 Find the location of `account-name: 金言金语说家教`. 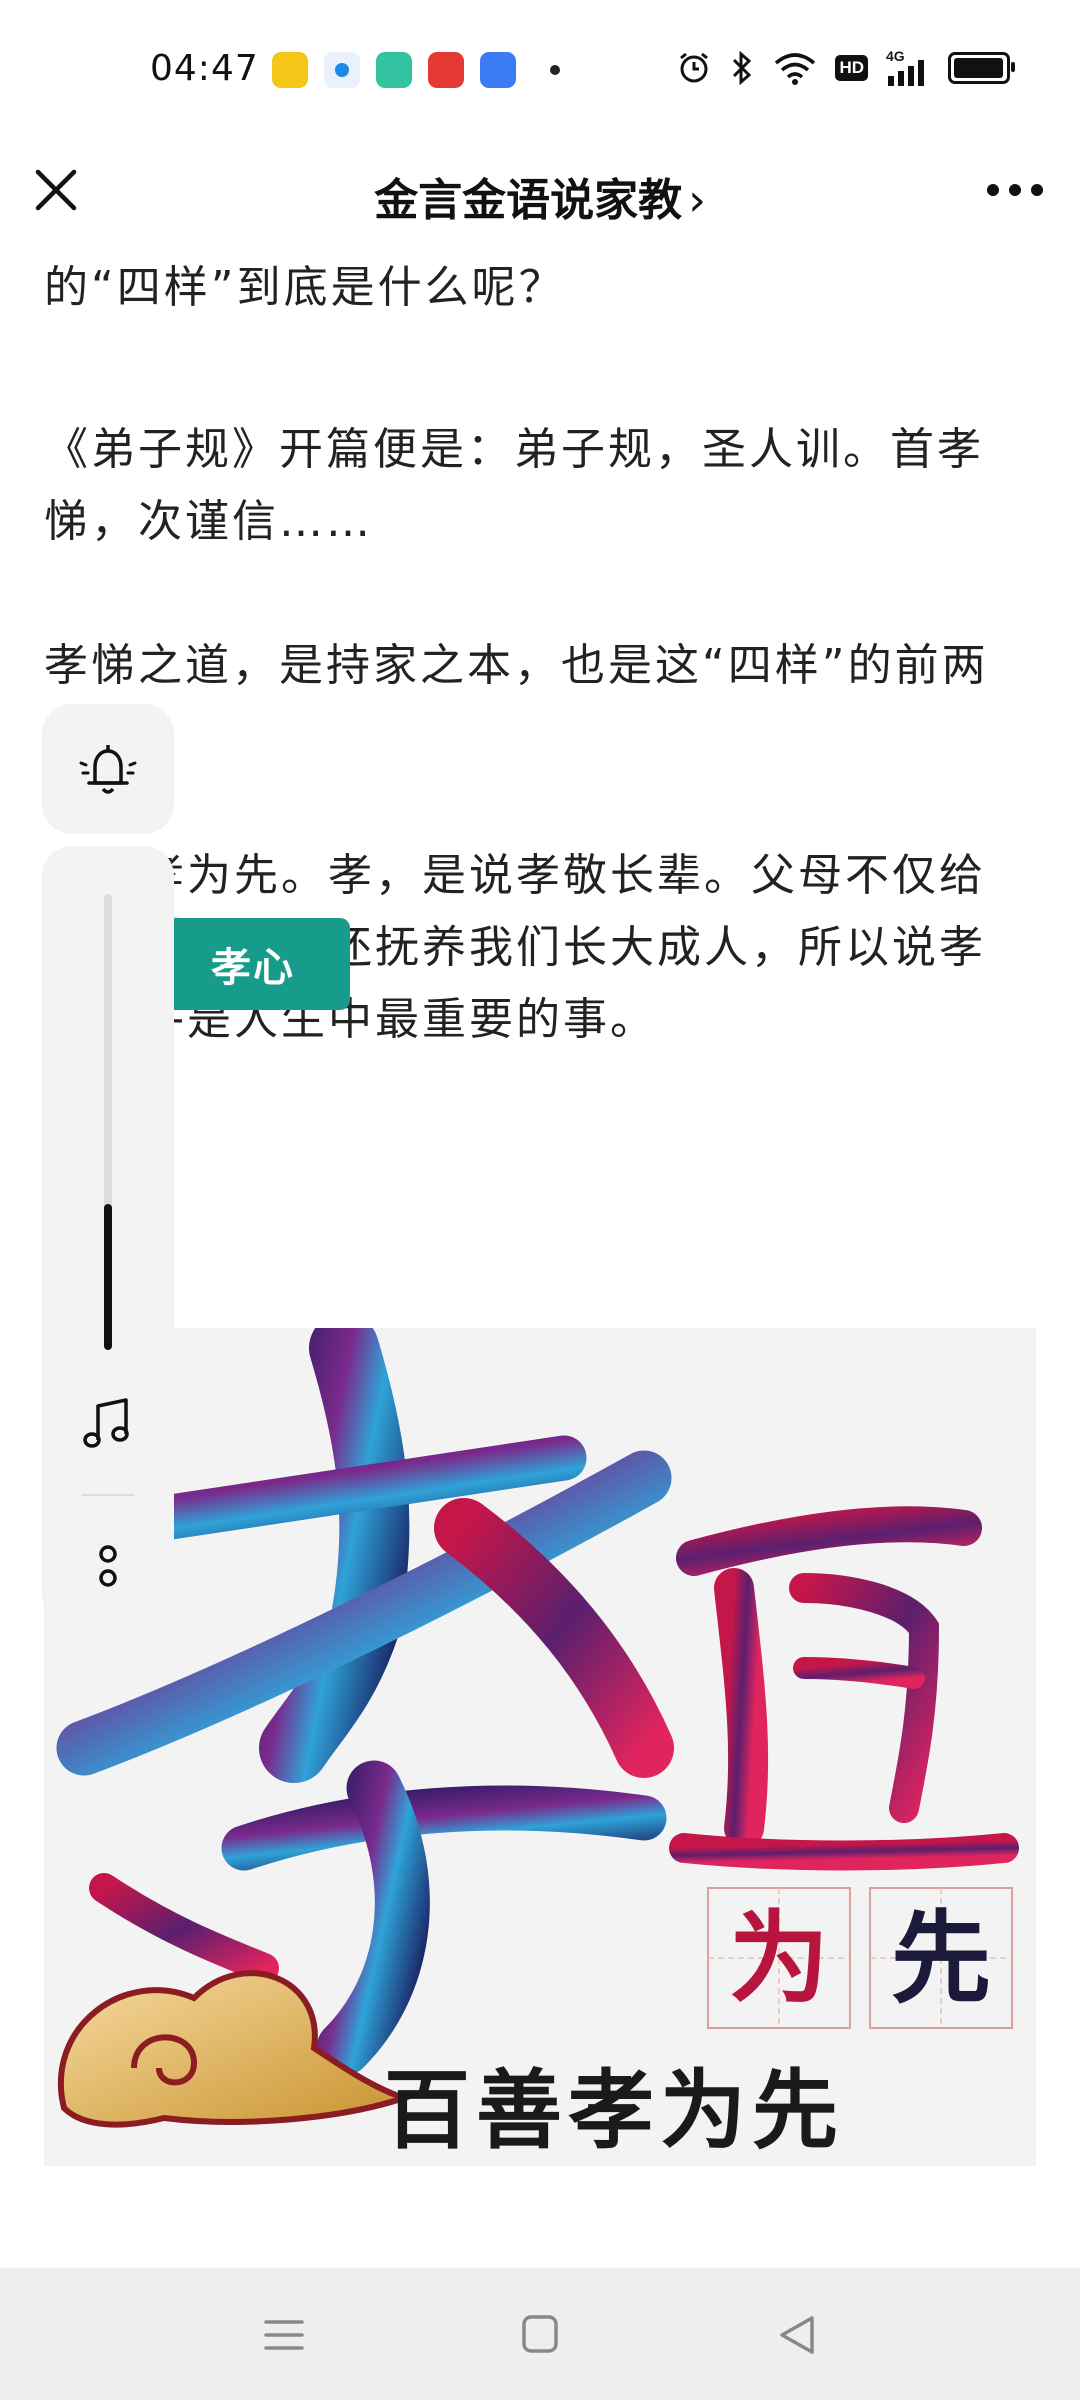

account-name: 金言金语说家教 is located at coordinates (528, 200).